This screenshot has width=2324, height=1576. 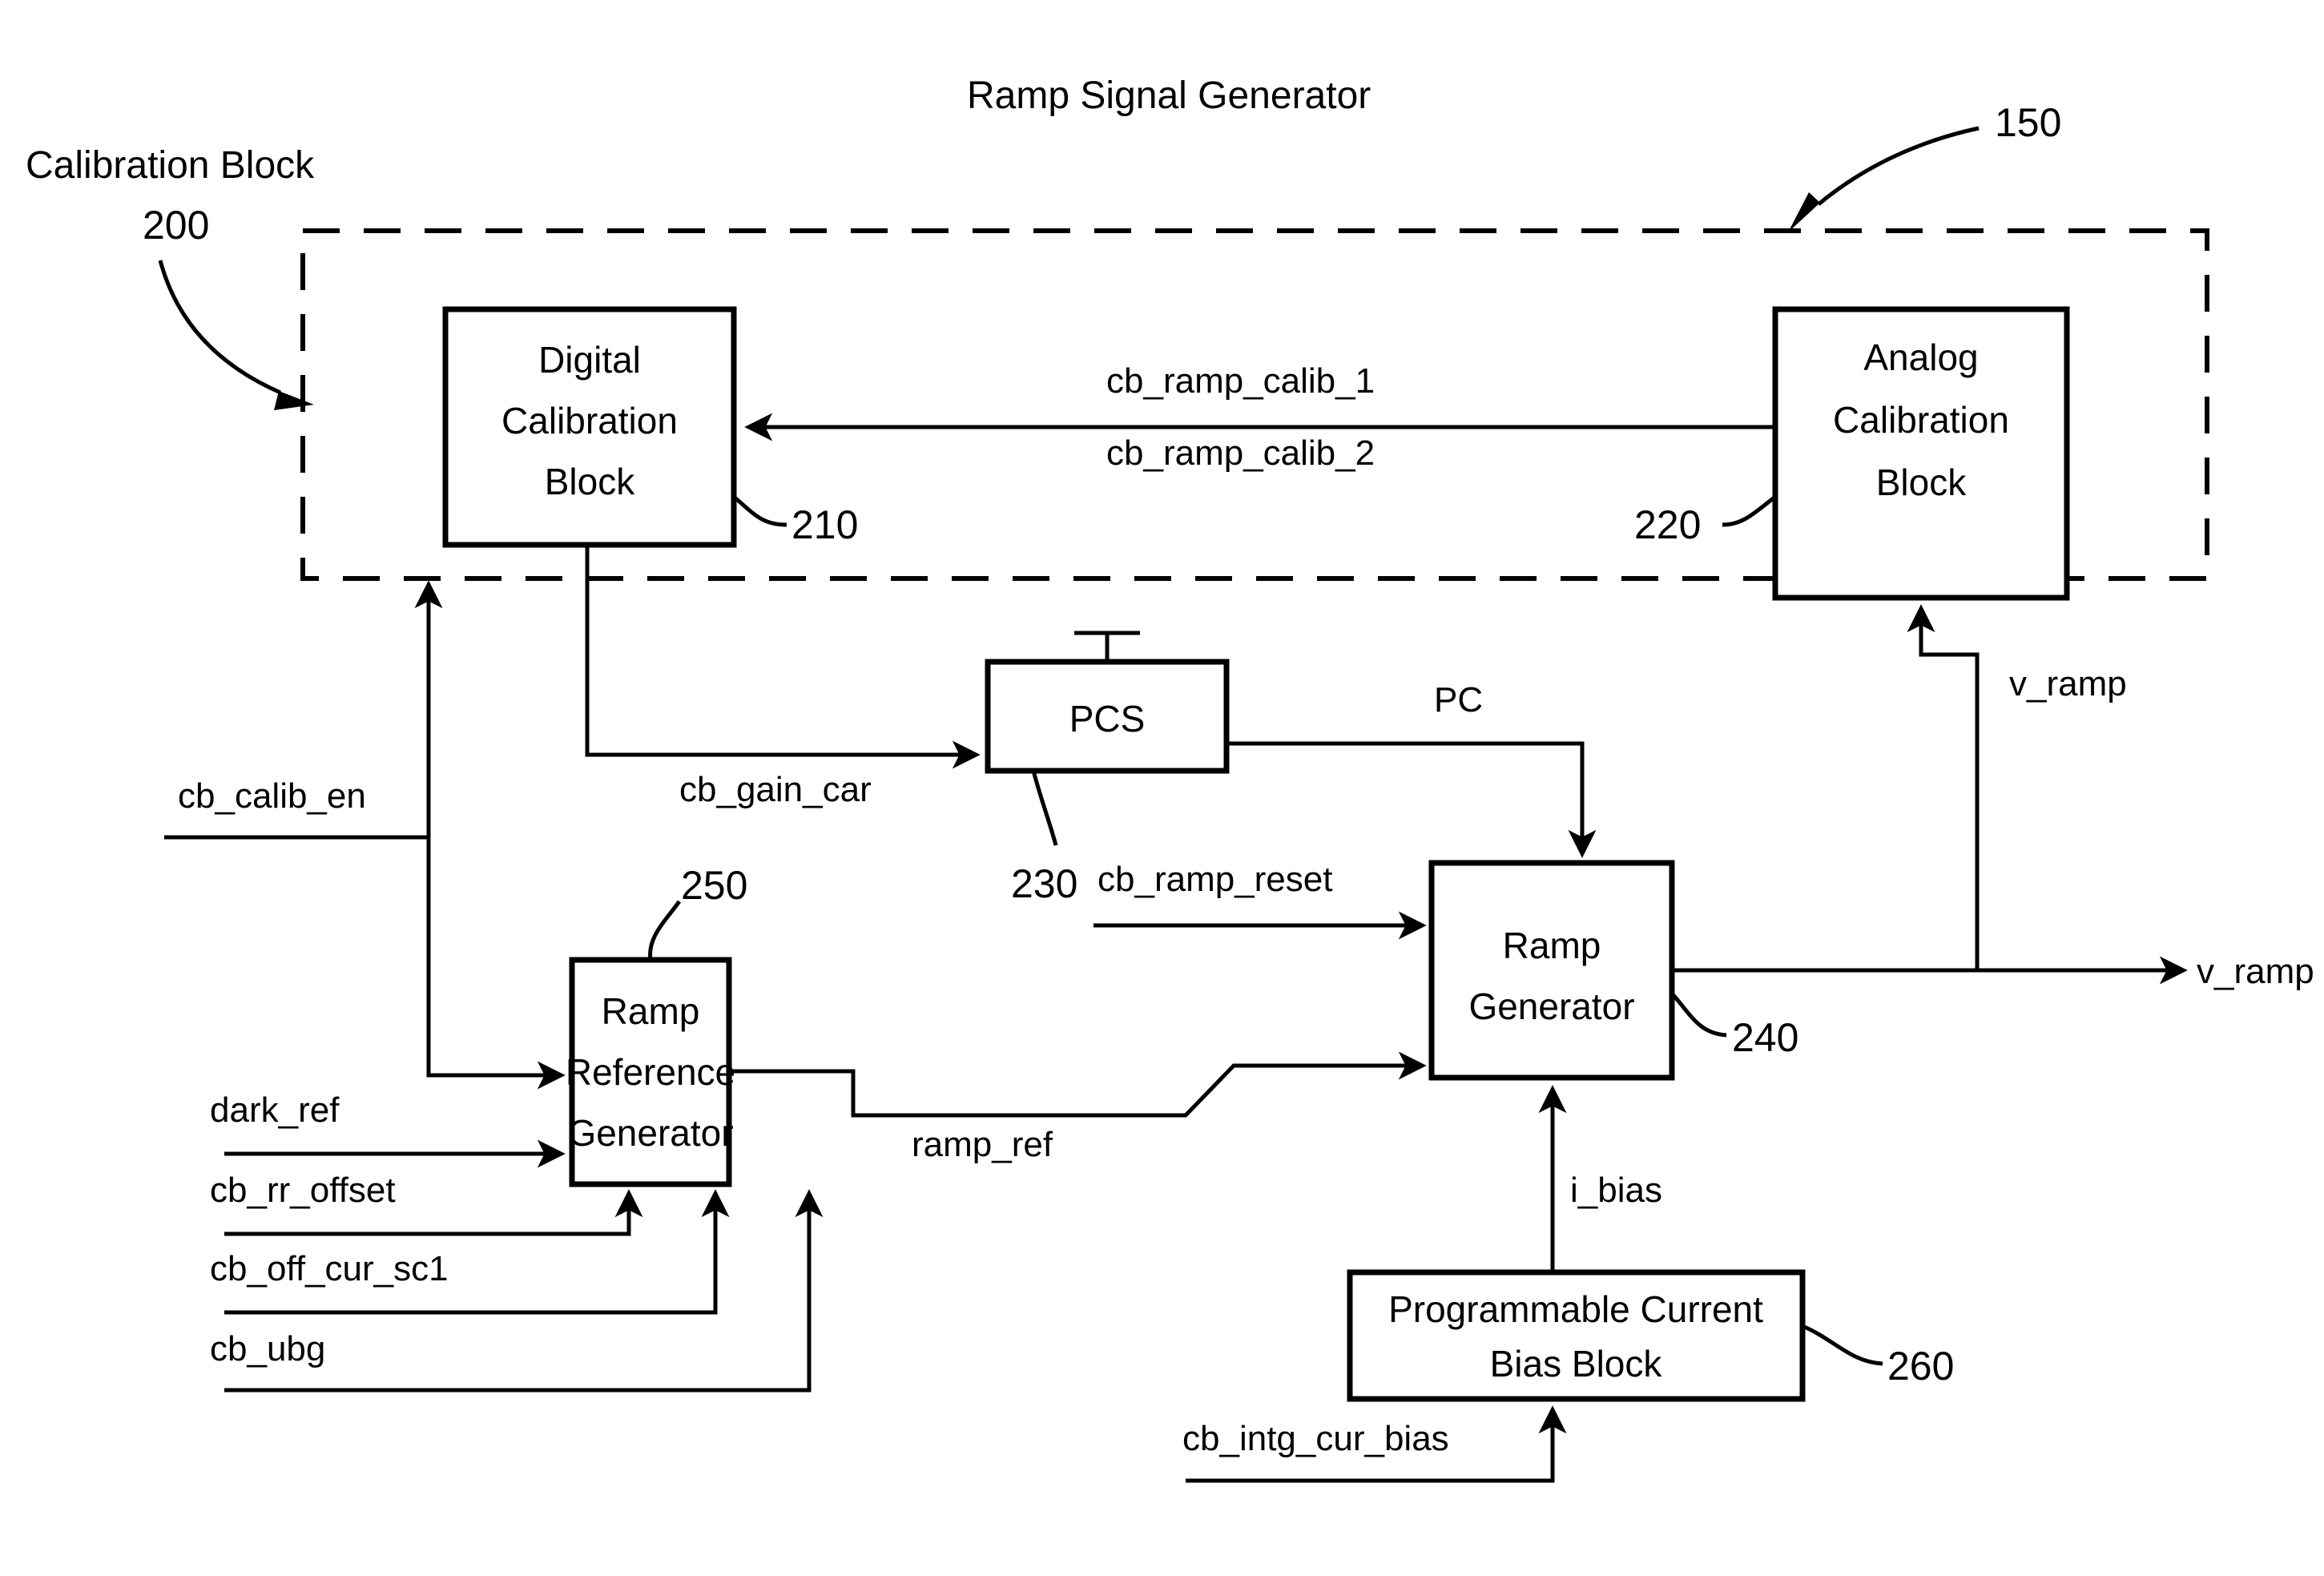 What do you see at coordinates (824, 524) in the screenshot?
I see `digital-calibration-reference: 210` at bounding box center [824, 524].